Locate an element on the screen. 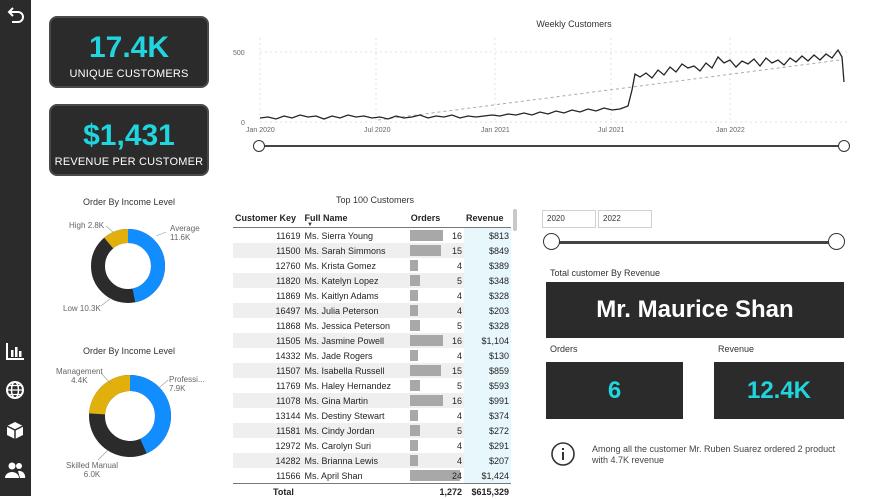 The width and height of the screenshot is (891, 499). chart-range-slider-handle-start is located at coordinates (259, 146).